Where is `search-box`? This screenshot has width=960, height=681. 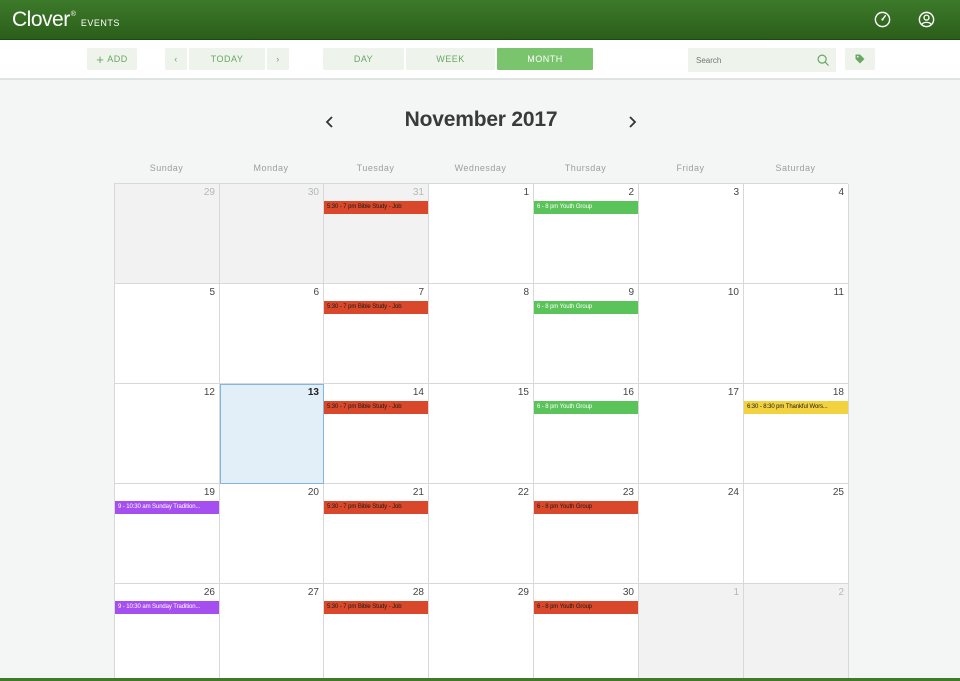 search-box is located at coordinates (762, 60).